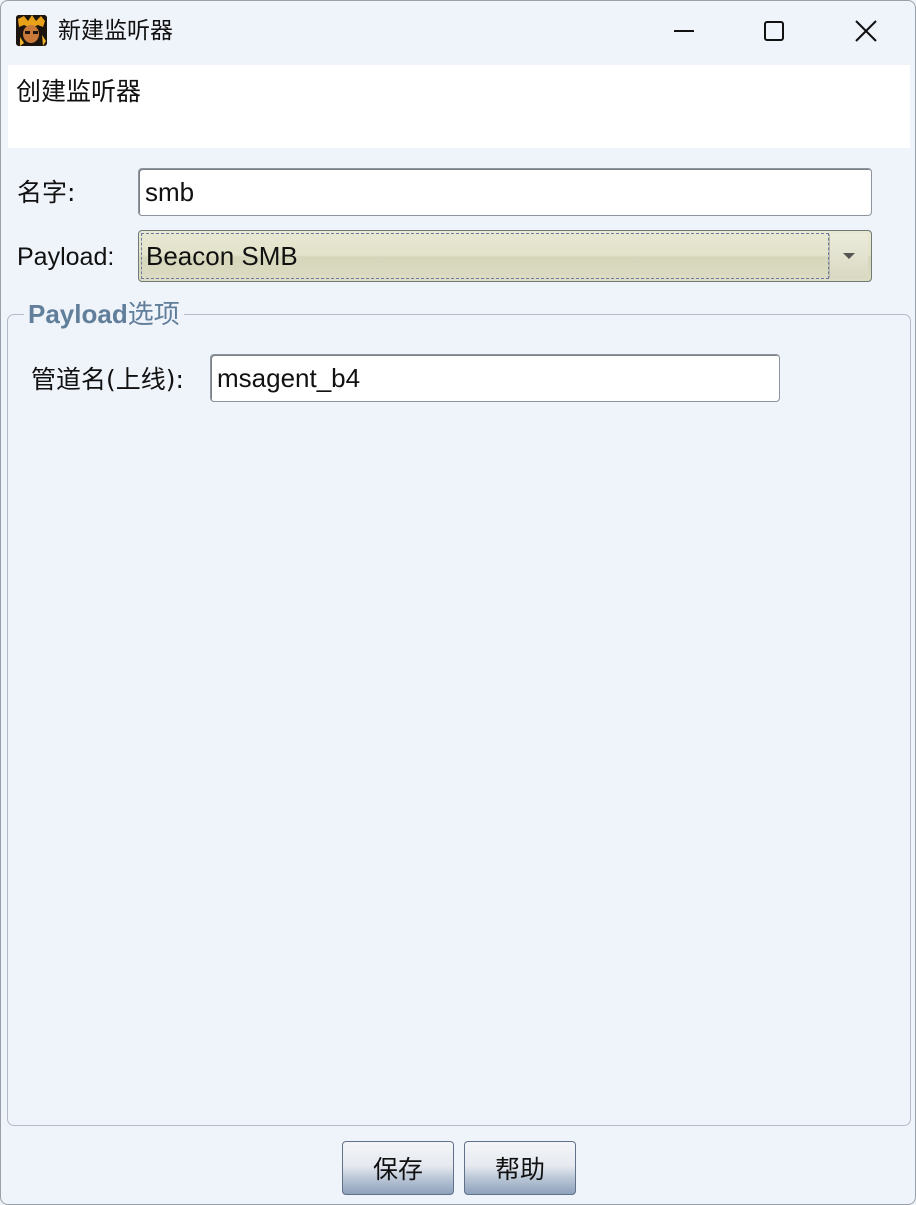  What do you see at coordinates (459, 106) in the screenshot?
I see `dialog-header-panel: 创建监听器` at bounding box center [459, 106].